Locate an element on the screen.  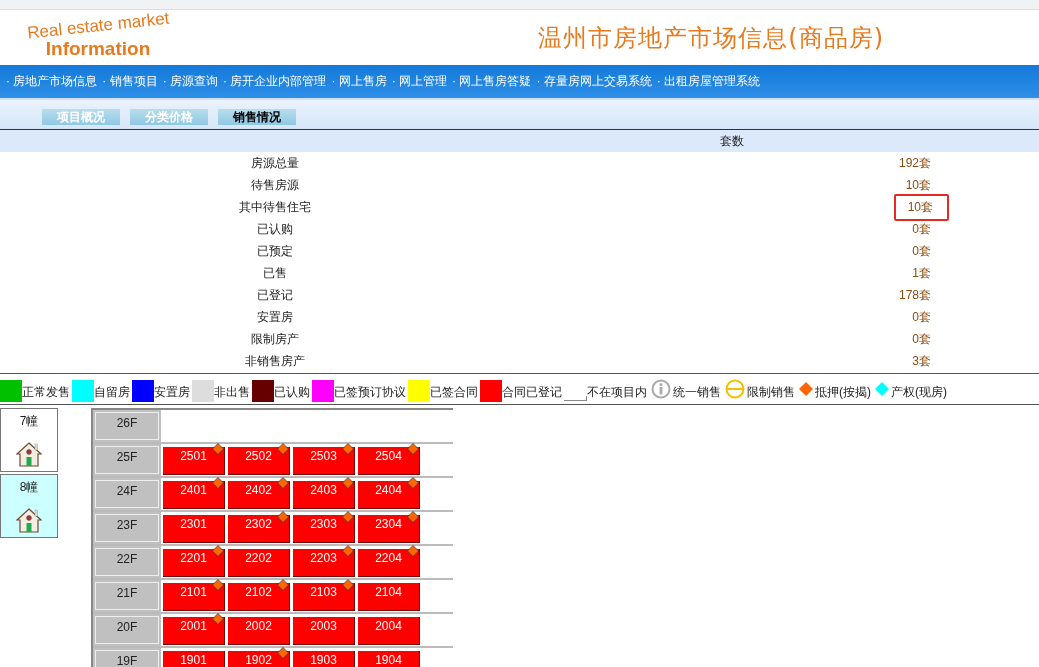
legend-label: 合同已登记 is located at coordinates (532, 392).